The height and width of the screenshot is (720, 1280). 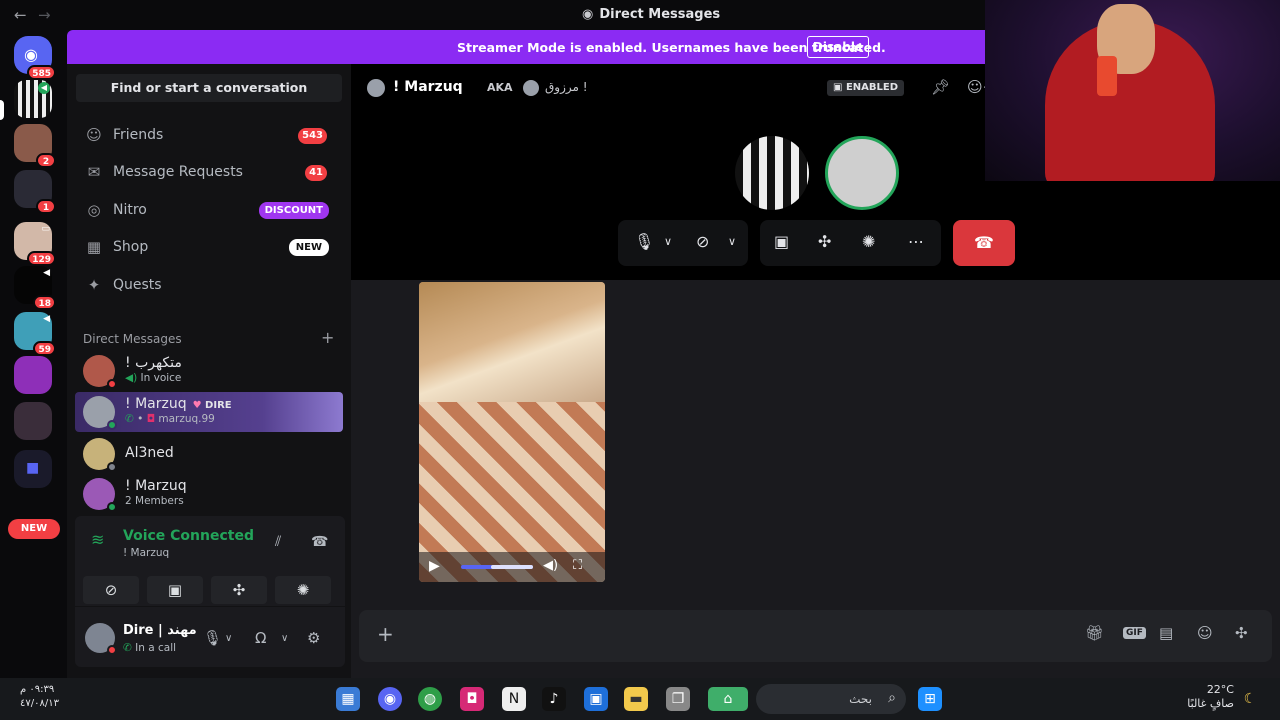 What do you see at coordinates (512, 567) in the screenshot?
I see `video-buffer` at bounding box center [512, 567].